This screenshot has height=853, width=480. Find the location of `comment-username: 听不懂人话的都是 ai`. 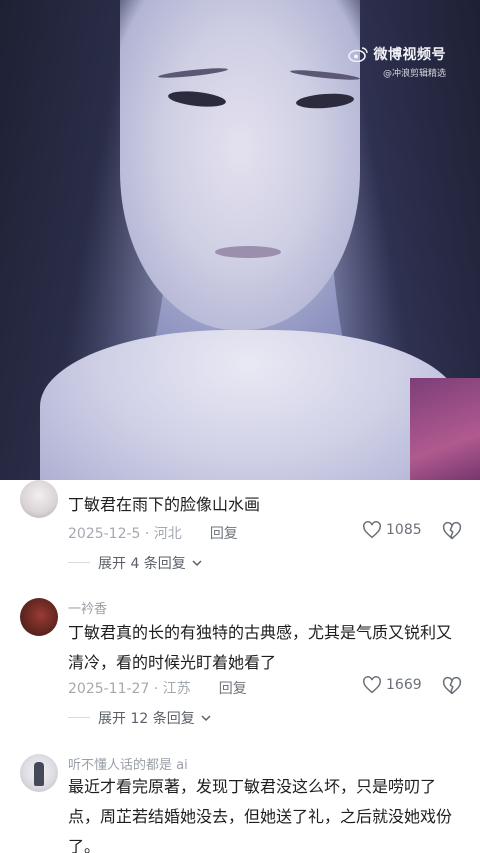

comment-username: 听不懂人话的都是 ai is located at coordinates (128, 763).